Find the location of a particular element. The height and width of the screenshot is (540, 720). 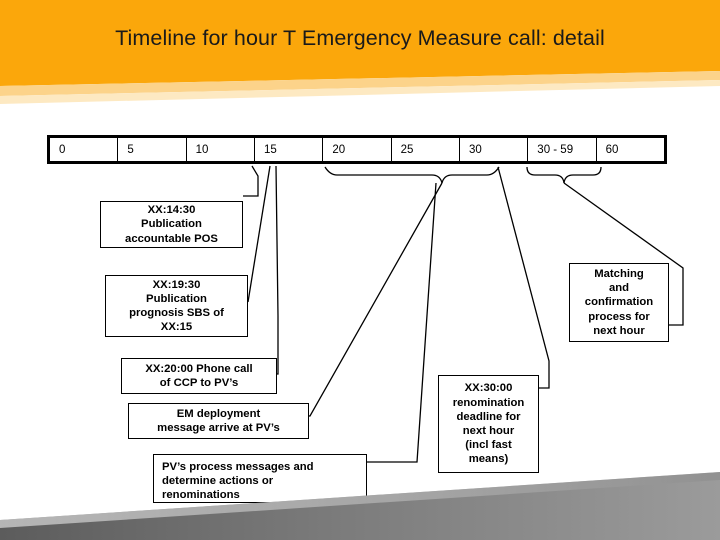

timeline-cell-15: 15 is located at coordinates (289, 149).